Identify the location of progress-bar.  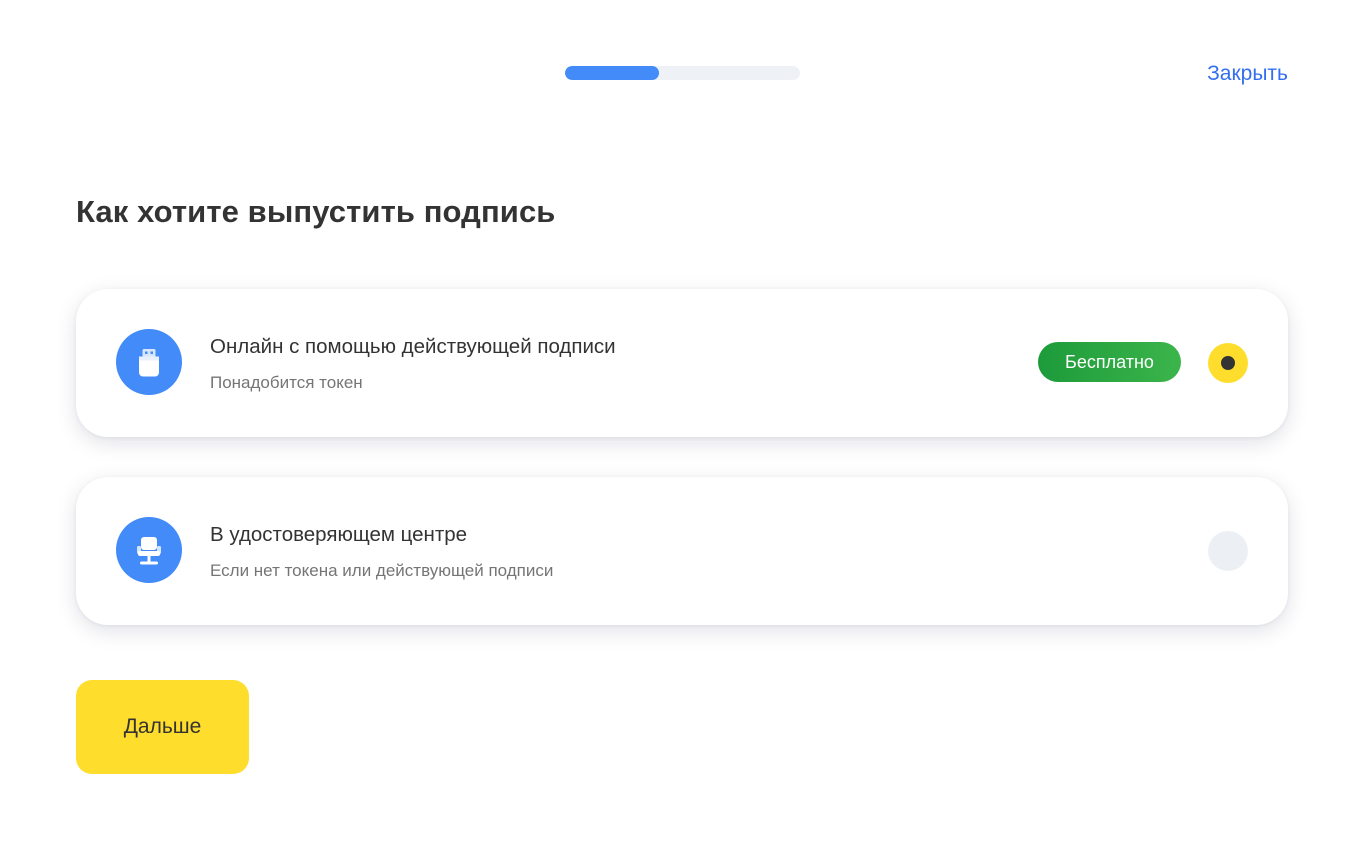
(682, 73).